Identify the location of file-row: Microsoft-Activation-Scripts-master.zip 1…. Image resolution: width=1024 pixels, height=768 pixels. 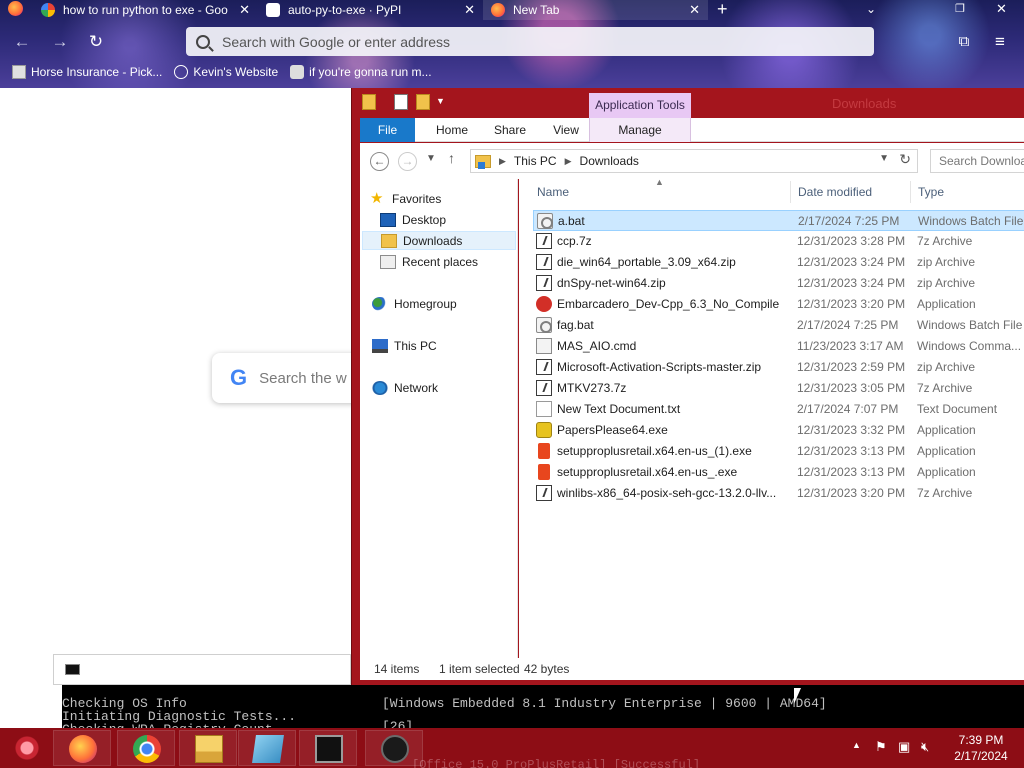
(778, 367).